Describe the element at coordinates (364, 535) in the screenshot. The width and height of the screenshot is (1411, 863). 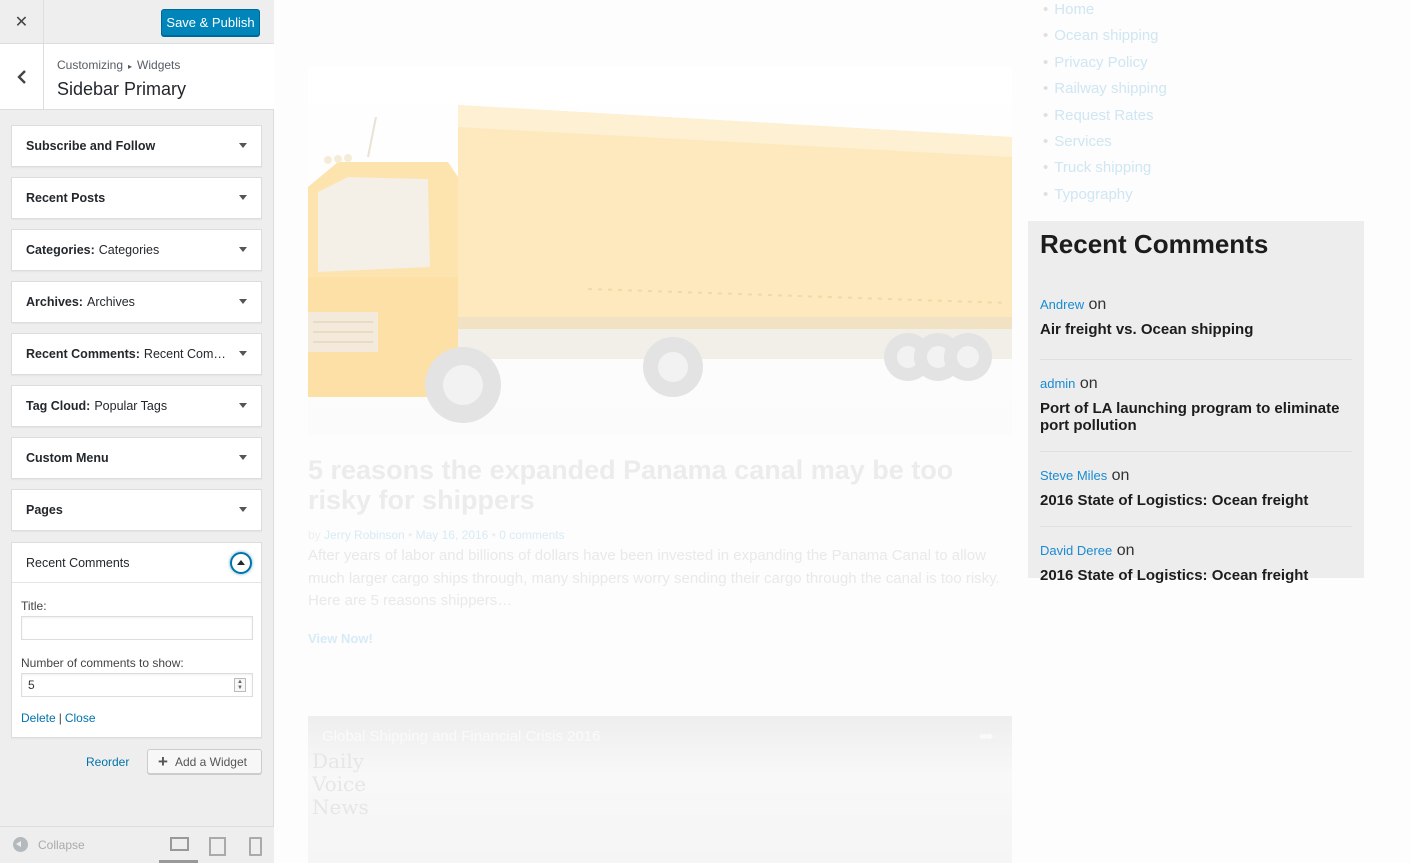
I see `post-author: Jerry Robinson` at that location.